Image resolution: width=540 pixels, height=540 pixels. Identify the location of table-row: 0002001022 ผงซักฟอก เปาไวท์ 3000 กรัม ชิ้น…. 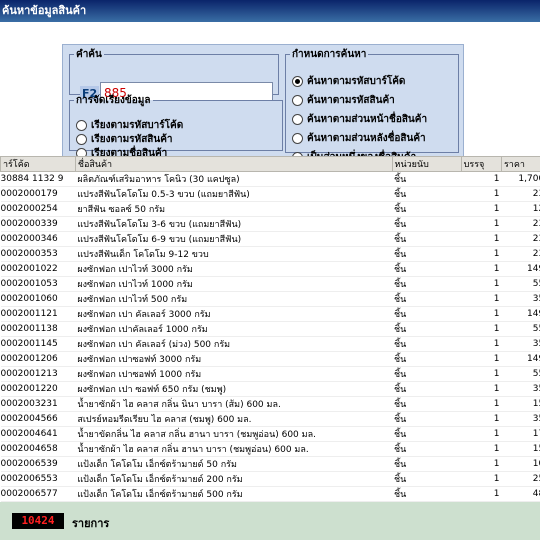
(270, 269).